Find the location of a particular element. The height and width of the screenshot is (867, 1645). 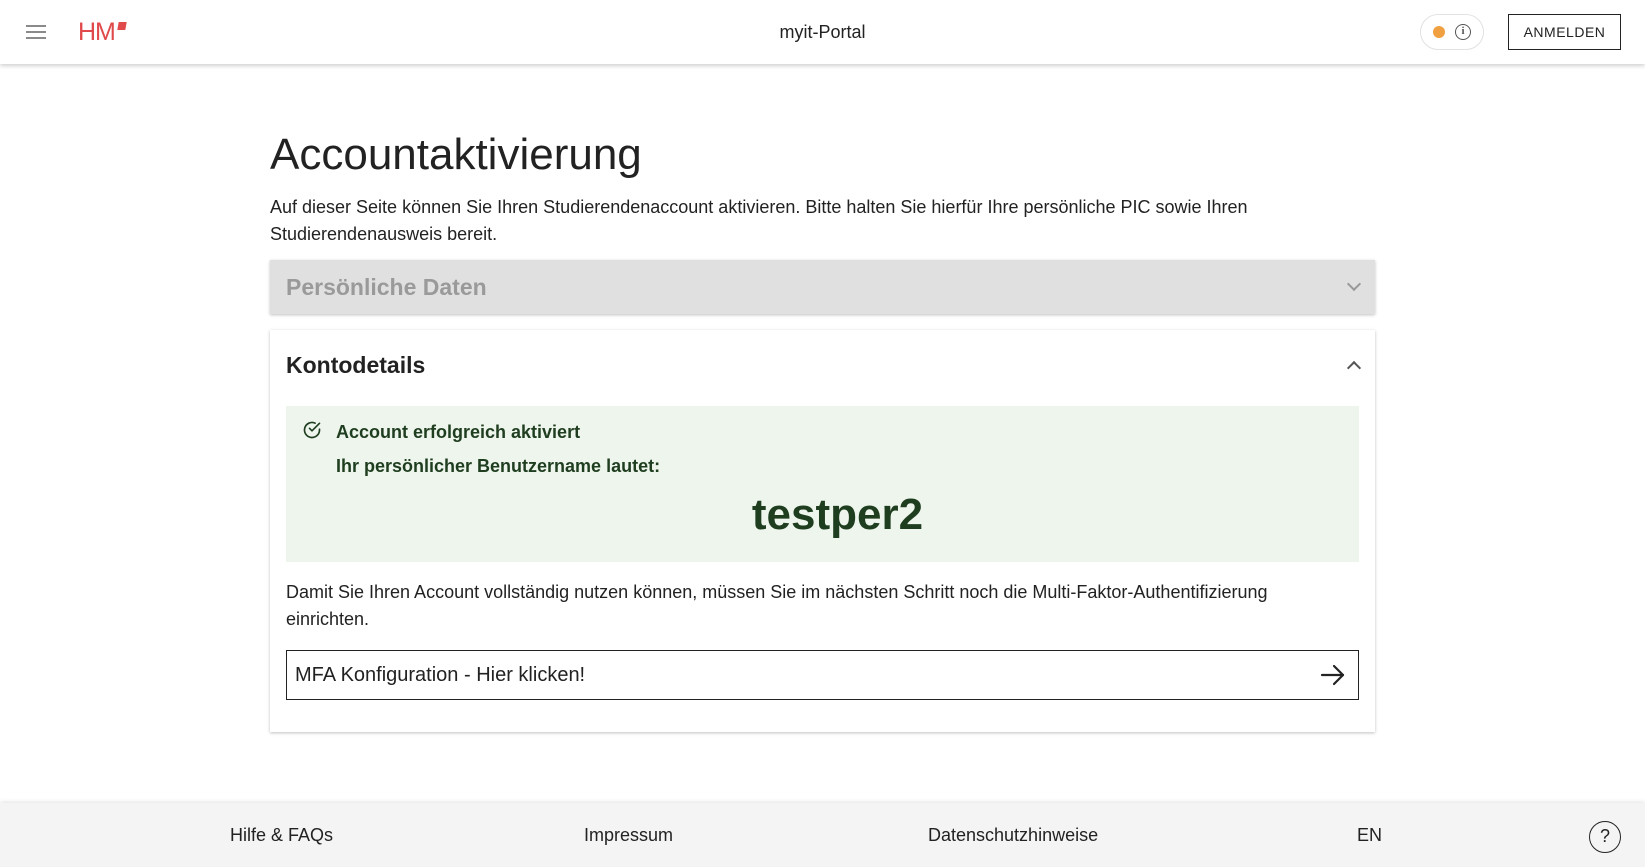

chevron-down-icon is located at coordinates (1354, 284).